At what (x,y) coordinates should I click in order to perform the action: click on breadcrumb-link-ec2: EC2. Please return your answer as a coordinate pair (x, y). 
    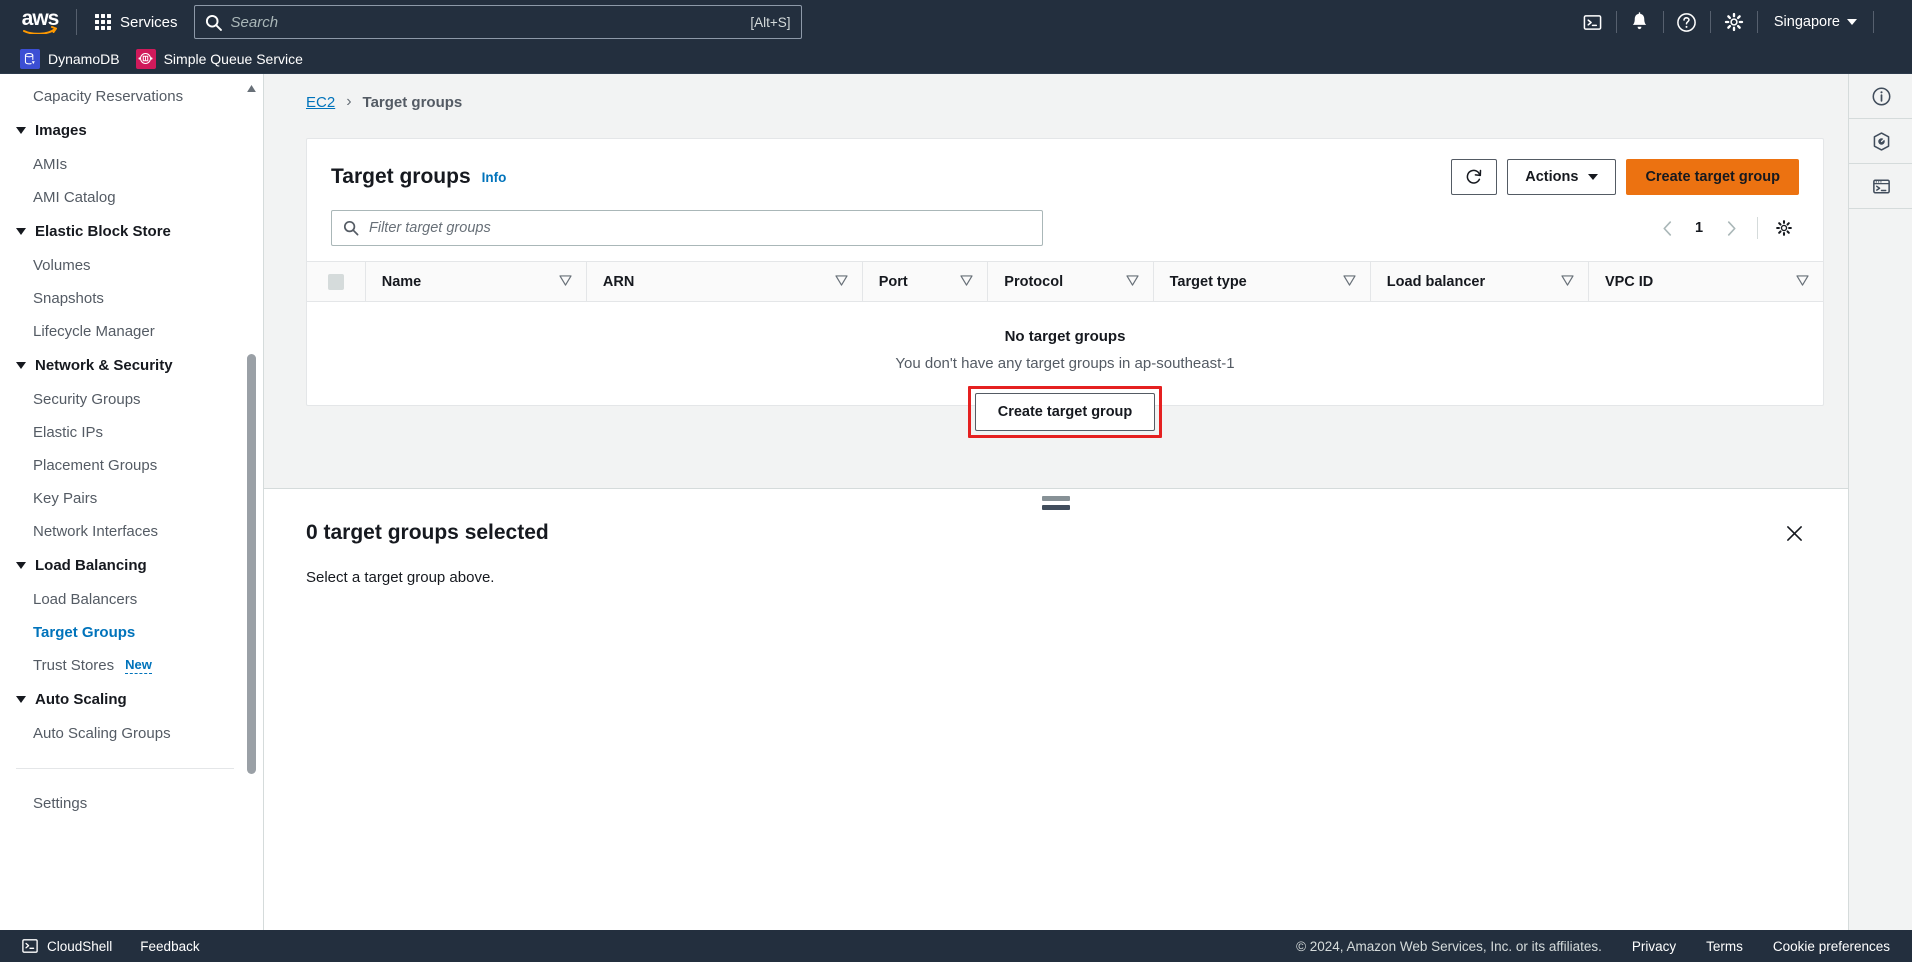
    Looking at the image, I should click on (320, 102).